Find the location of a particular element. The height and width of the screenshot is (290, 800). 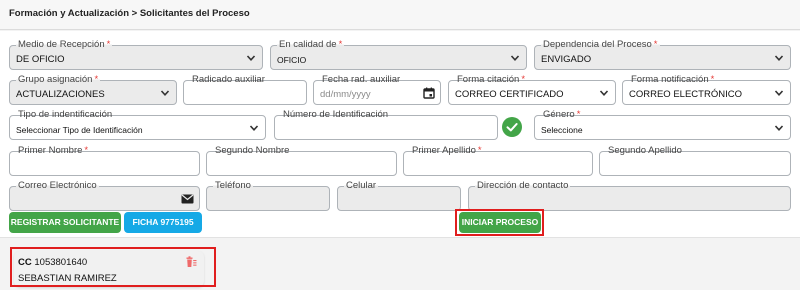

primer-nombre-input: Primer Nombre * is located at coordinates (104, 160).